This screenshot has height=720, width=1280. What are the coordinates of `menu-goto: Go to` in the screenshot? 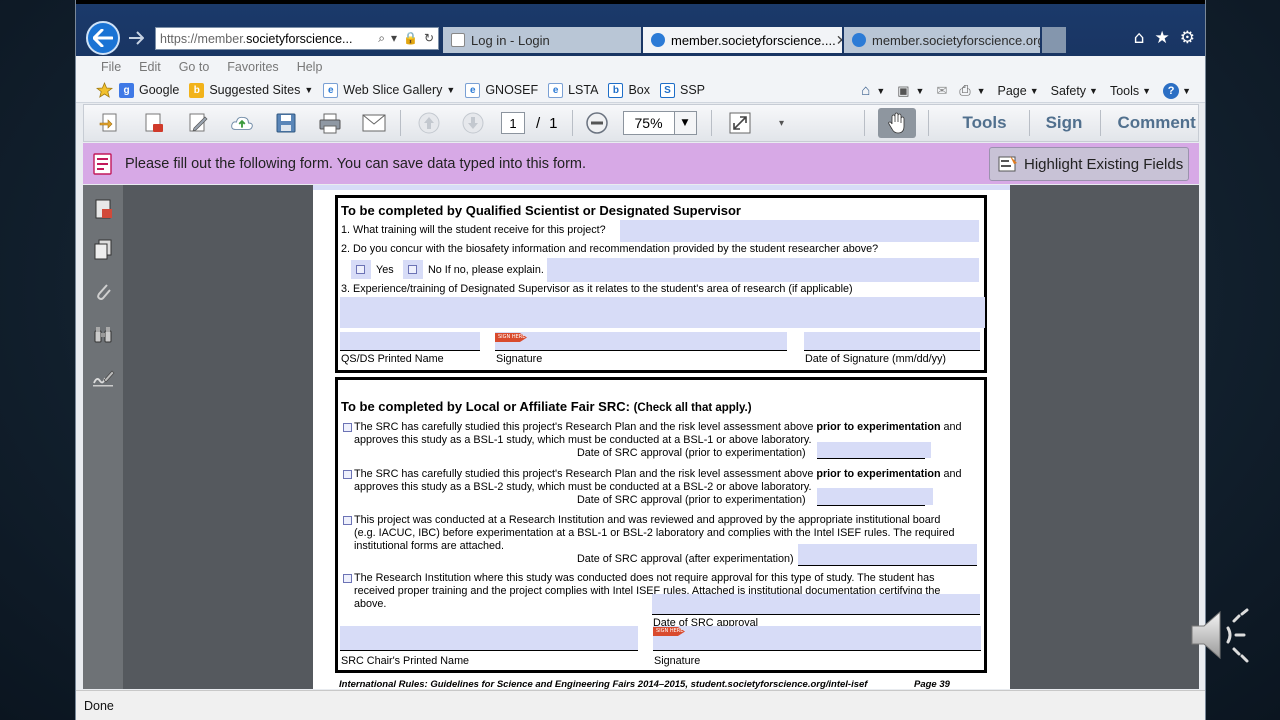 It's located at (194, 67).